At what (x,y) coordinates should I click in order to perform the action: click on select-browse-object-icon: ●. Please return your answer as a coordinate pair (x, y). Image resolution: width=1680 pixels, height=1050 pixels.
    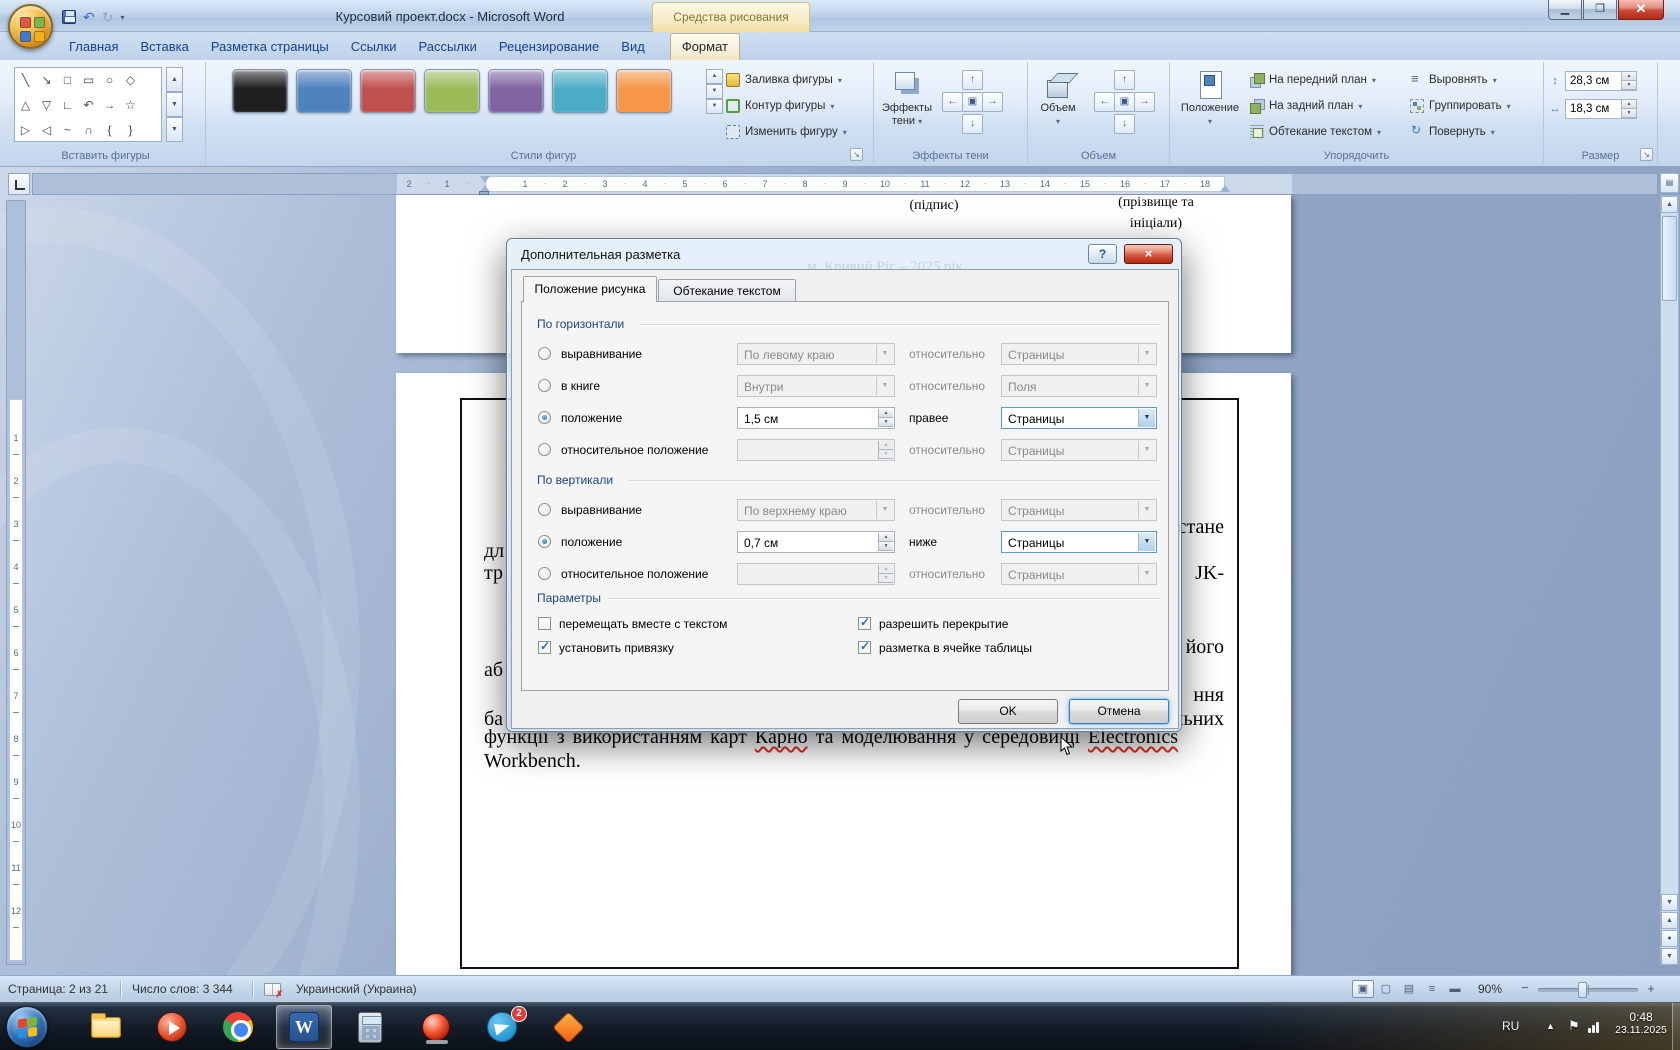
    Looking at the image, I should click on (1669, 938).